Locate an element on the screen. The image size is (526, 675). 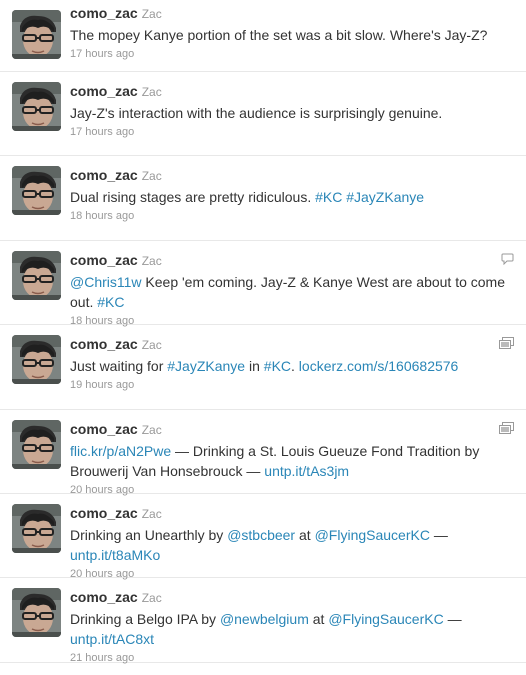
timestamp: 21 hours ago is located at coordinates (293, 658).